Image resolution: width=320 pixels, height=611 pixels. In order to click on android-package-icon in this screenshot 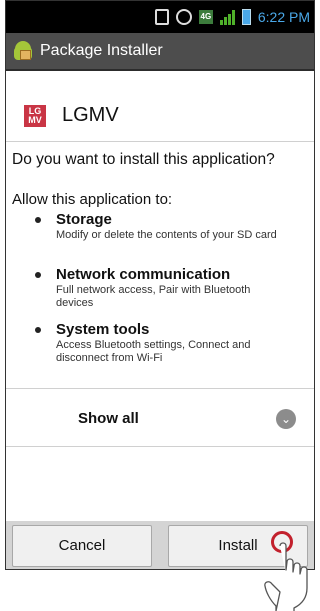, I will do `click(23, 51)`.